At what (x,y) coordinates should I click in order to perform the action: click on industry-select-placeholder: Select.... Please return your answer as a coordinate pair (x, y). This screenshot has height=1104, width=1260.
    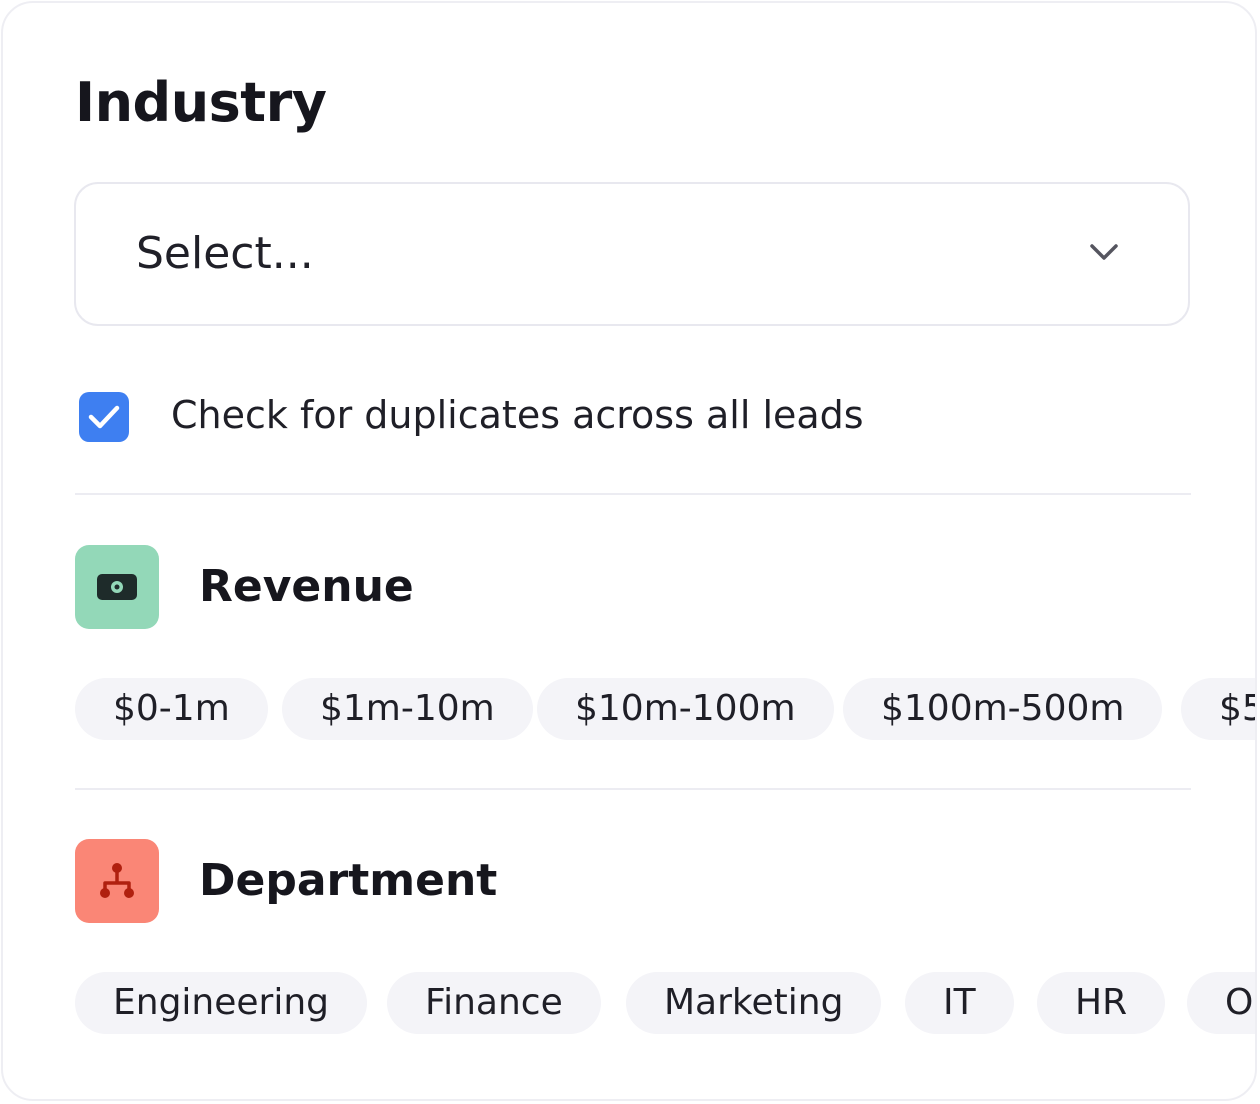
    Looking at the image, I should click on (225, 253).